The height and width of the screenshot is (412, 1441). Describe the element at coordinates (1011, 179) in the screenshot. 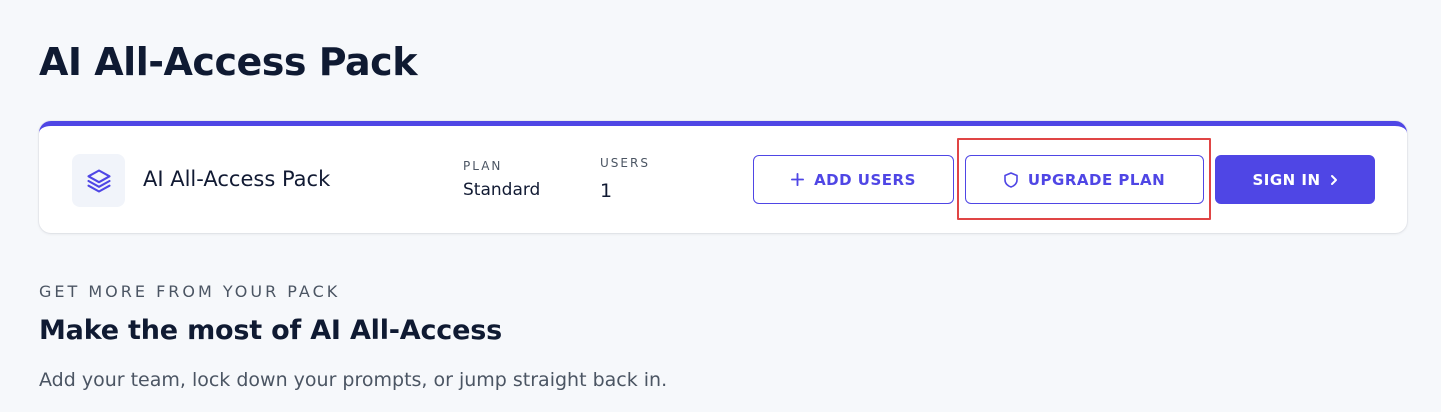

I see `shield-icon` at that location.